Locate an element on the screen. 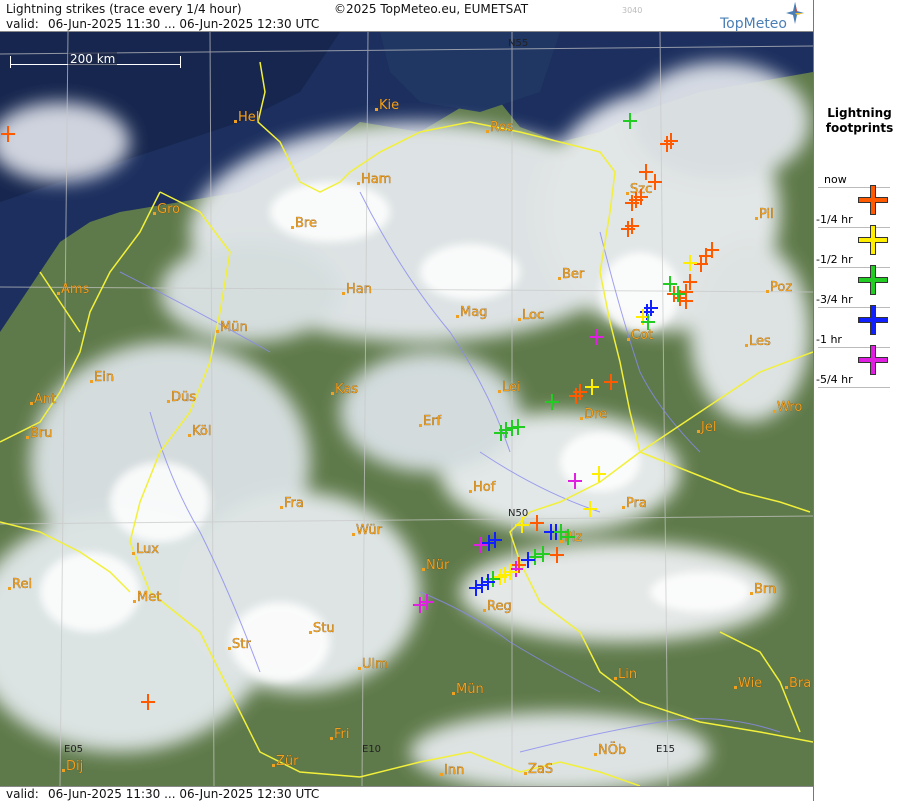 The height and width of the screenshot is (801, 904). legend-separator is located at coordinates (854, 387).